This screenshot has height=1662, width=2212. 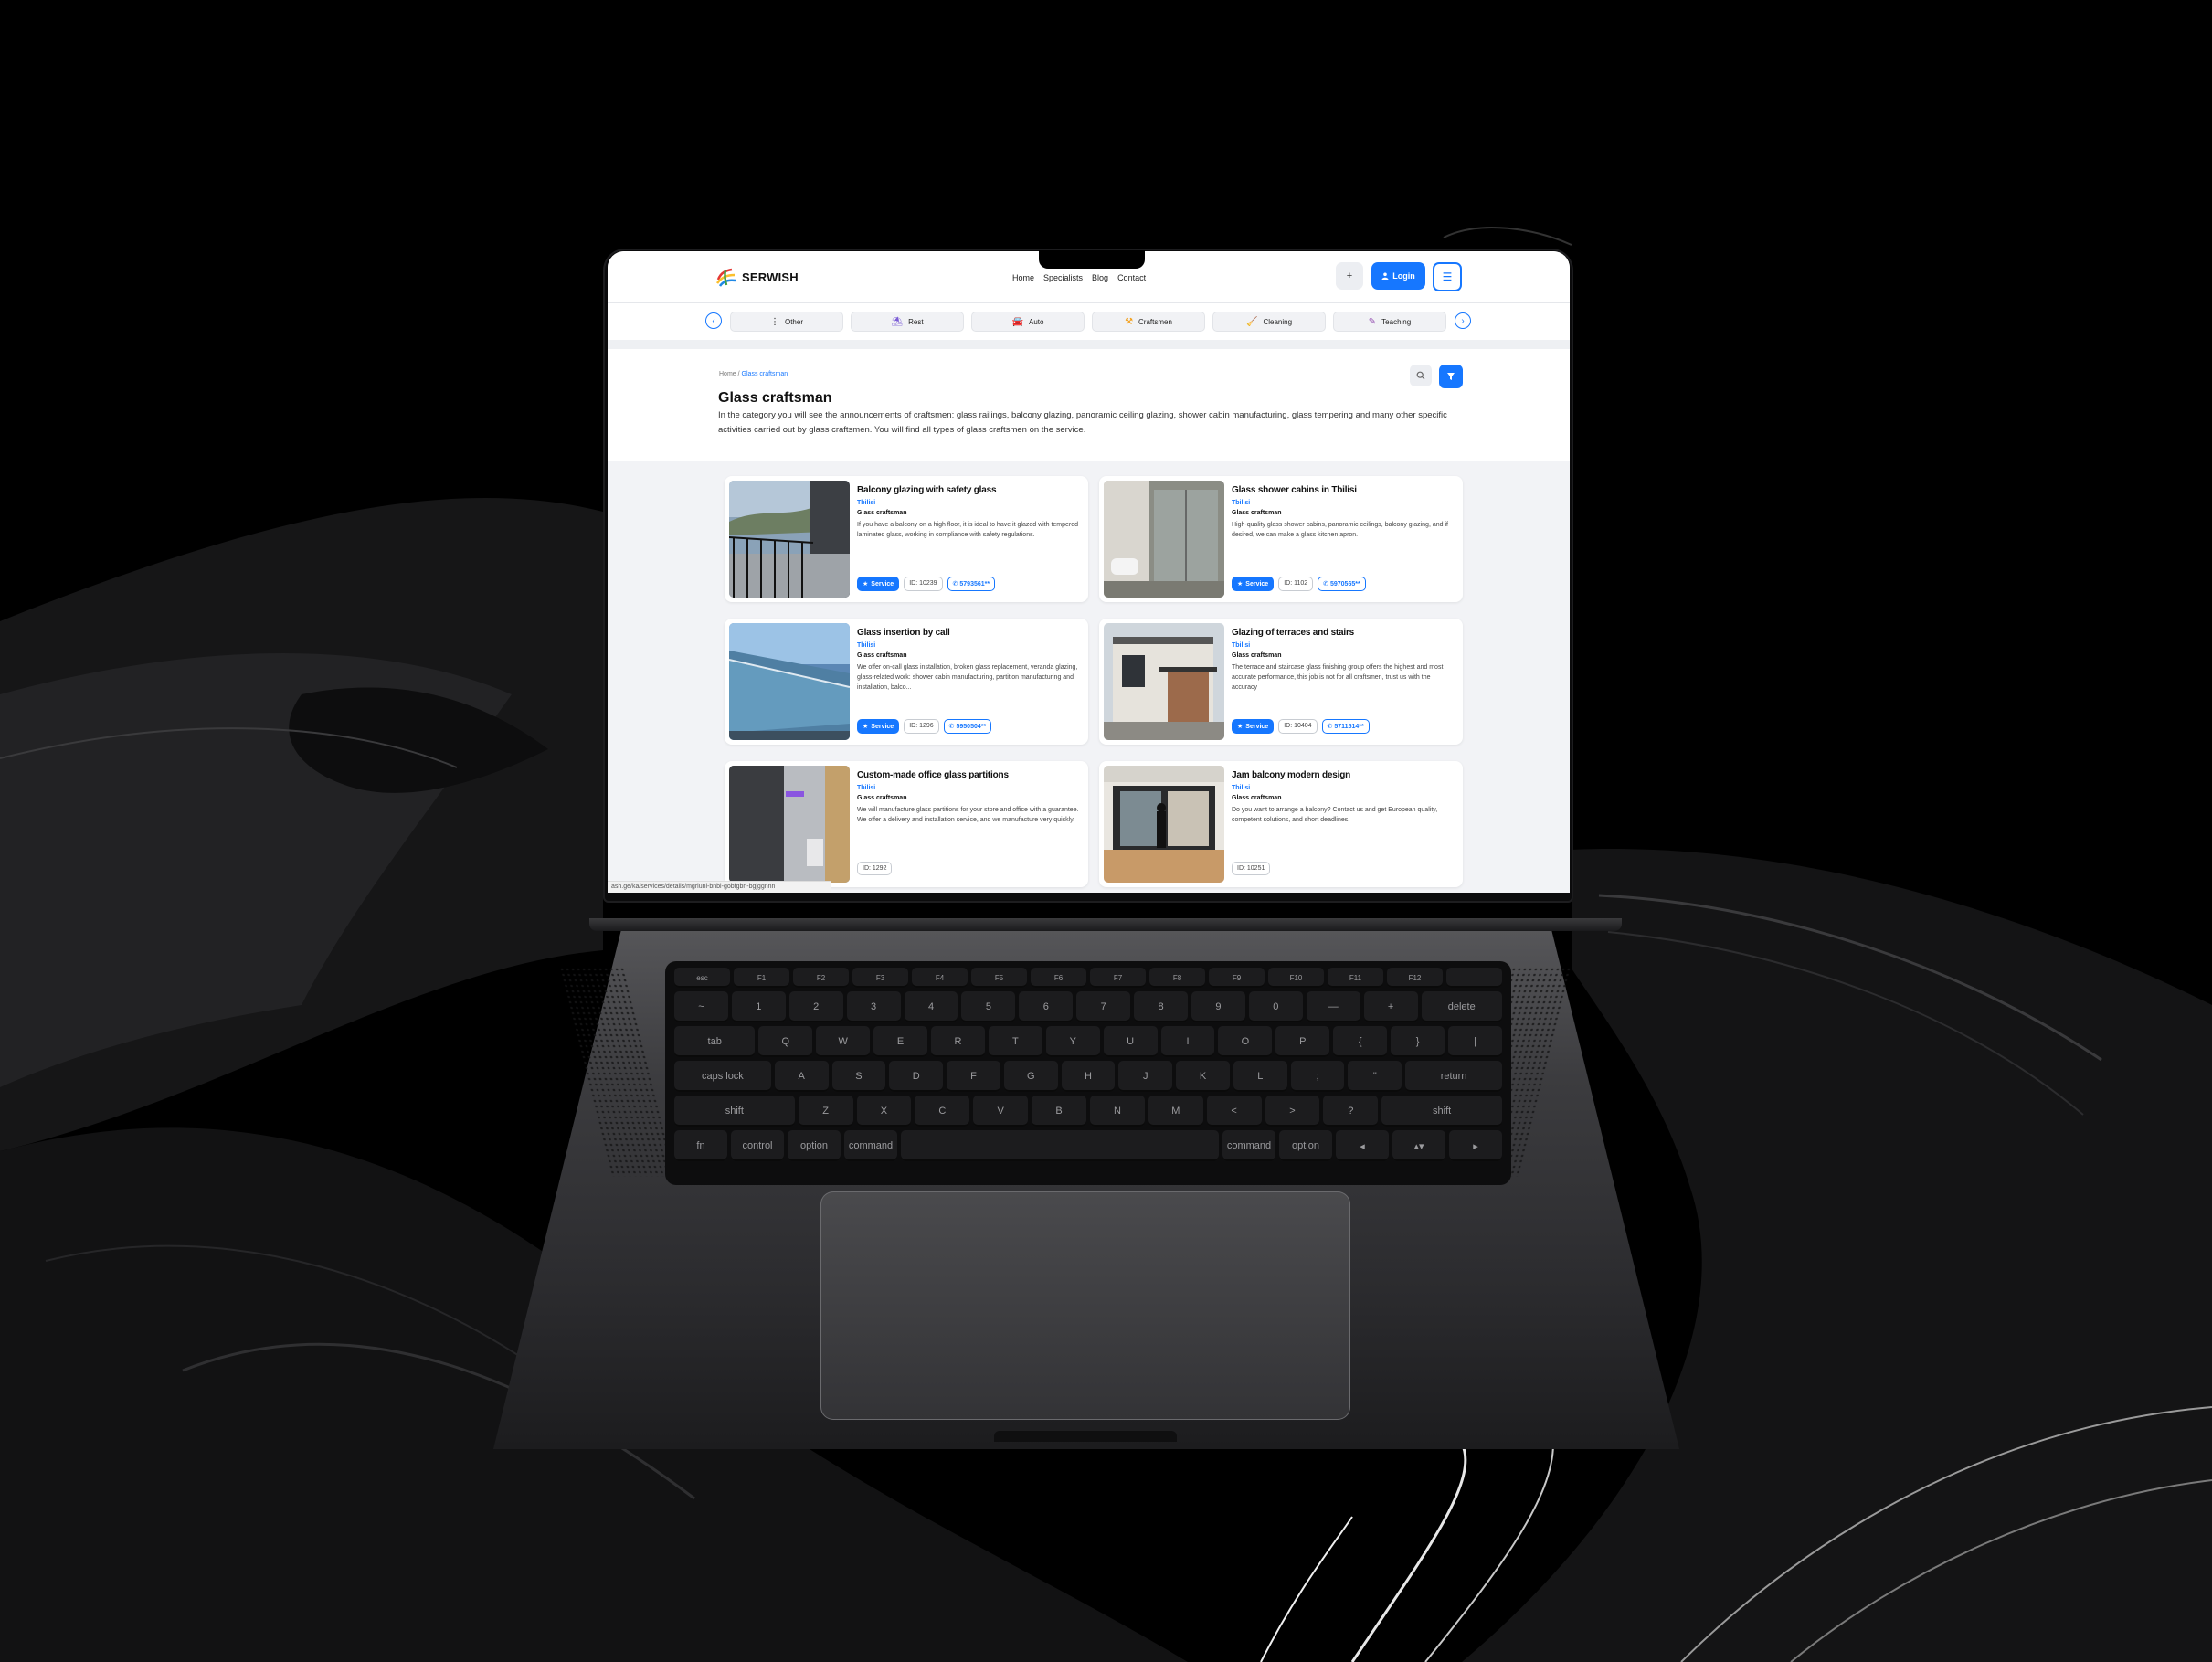 I want to click on rest-icon: ⛱, so click(x=897, y=321).